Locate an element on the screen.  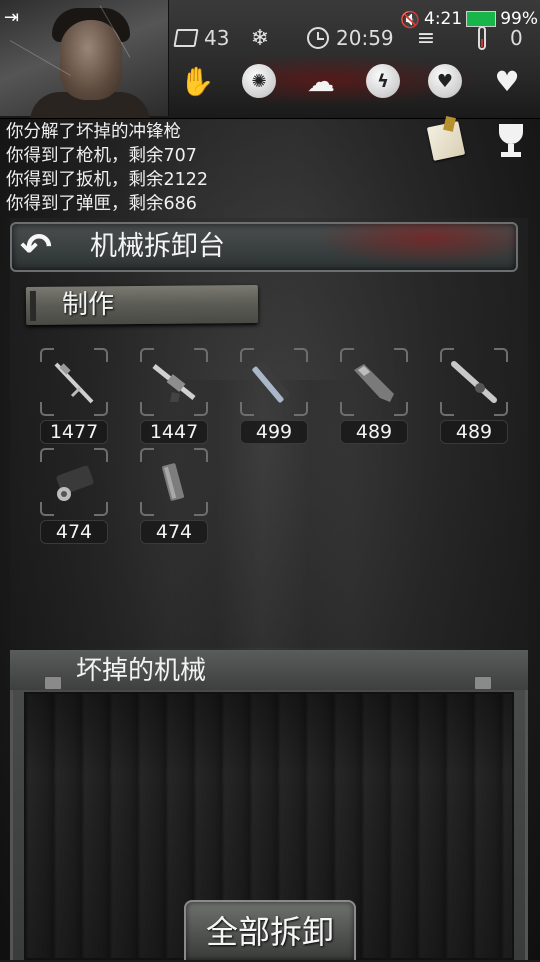
trigger-assembly-icon is located at coordinates (75, 483).